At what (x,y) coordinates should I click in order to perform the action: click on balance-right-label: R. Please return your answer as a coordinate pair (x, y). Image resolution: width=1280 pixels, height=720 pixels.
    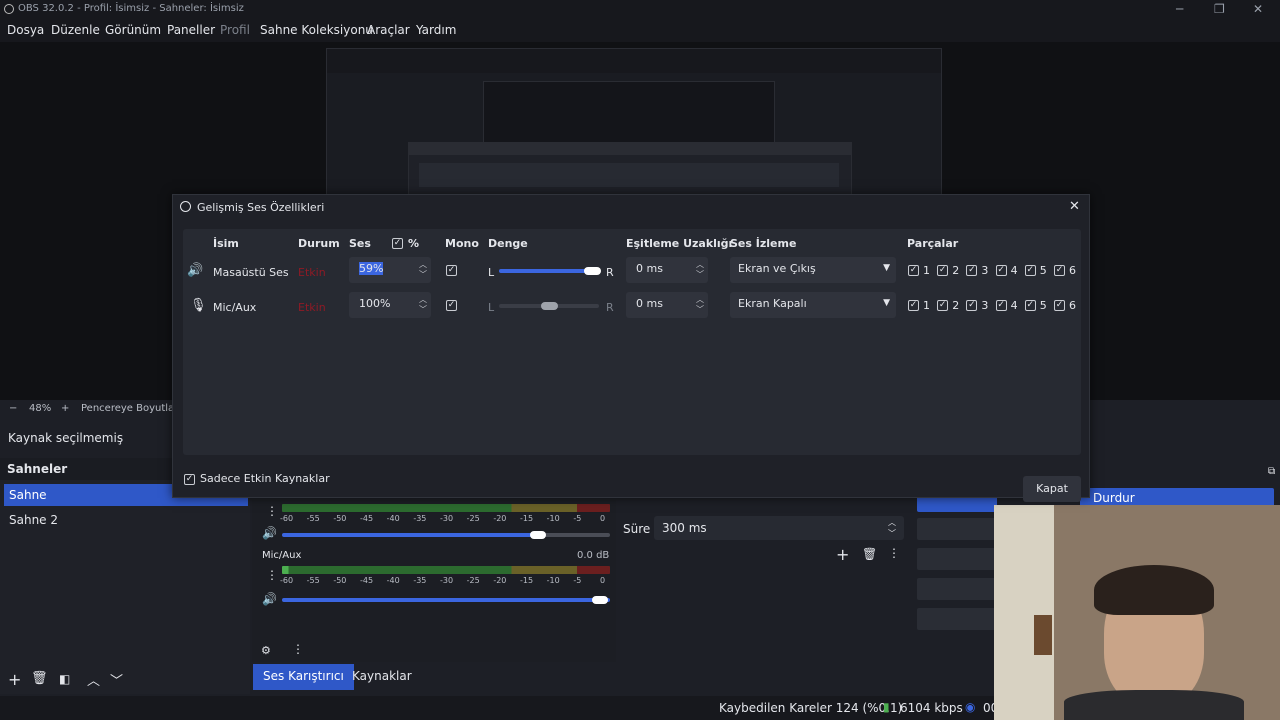
    Looking at the image, I should click on (610, 272).